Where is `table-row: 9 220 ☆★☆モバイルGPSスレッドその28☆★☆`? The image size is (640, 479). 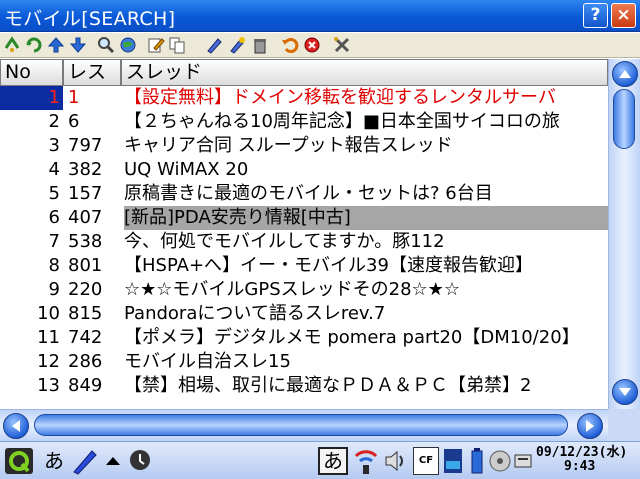
table-row: 9 220 ☆★☆モバイルGPSスレッドその28☆★☆ is located at coordinates (304, 290).